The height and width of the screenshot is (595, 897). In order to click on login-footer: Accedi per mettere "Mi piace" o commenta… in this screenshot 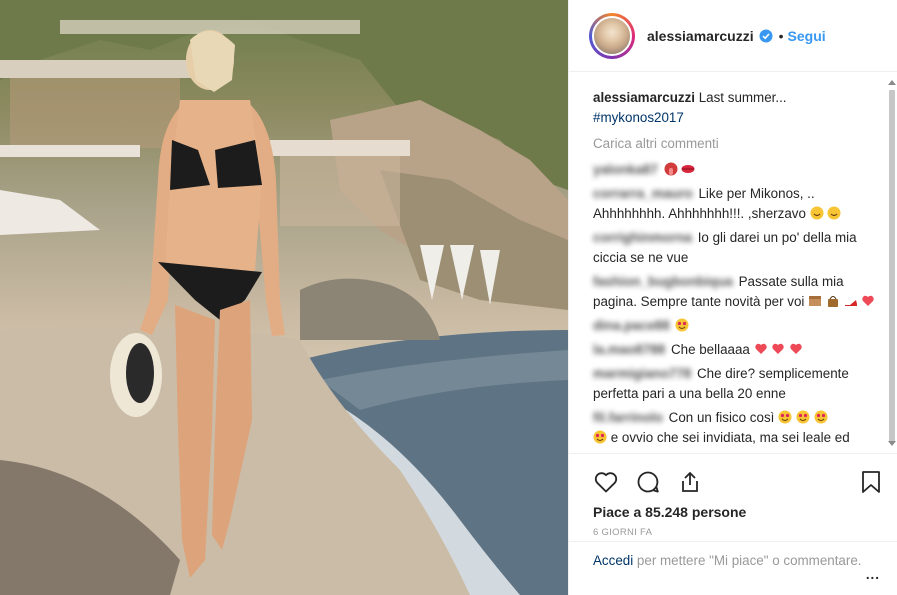, I will do `click(733, 568)`.